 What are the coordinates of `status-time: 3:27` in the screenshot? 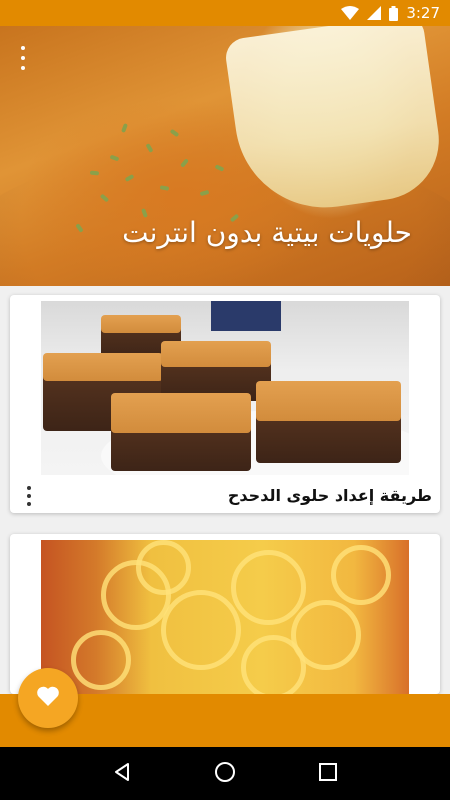 It's located at (423, 13).